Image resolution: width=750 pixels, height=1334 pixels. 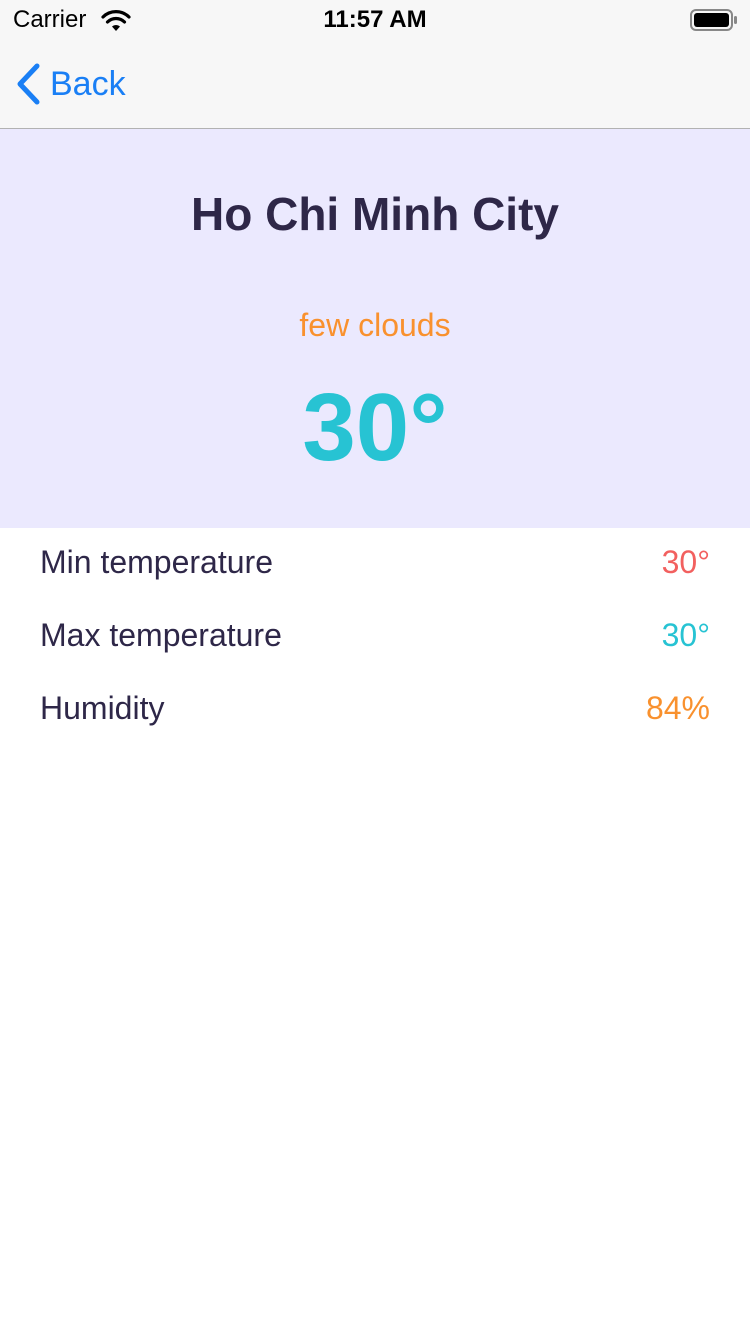 What do you see at coordinates (375, 564) in the screenshot?
I see `detail-row-min-temperature: Min temperature 30°` at bounding box center [375, 564].